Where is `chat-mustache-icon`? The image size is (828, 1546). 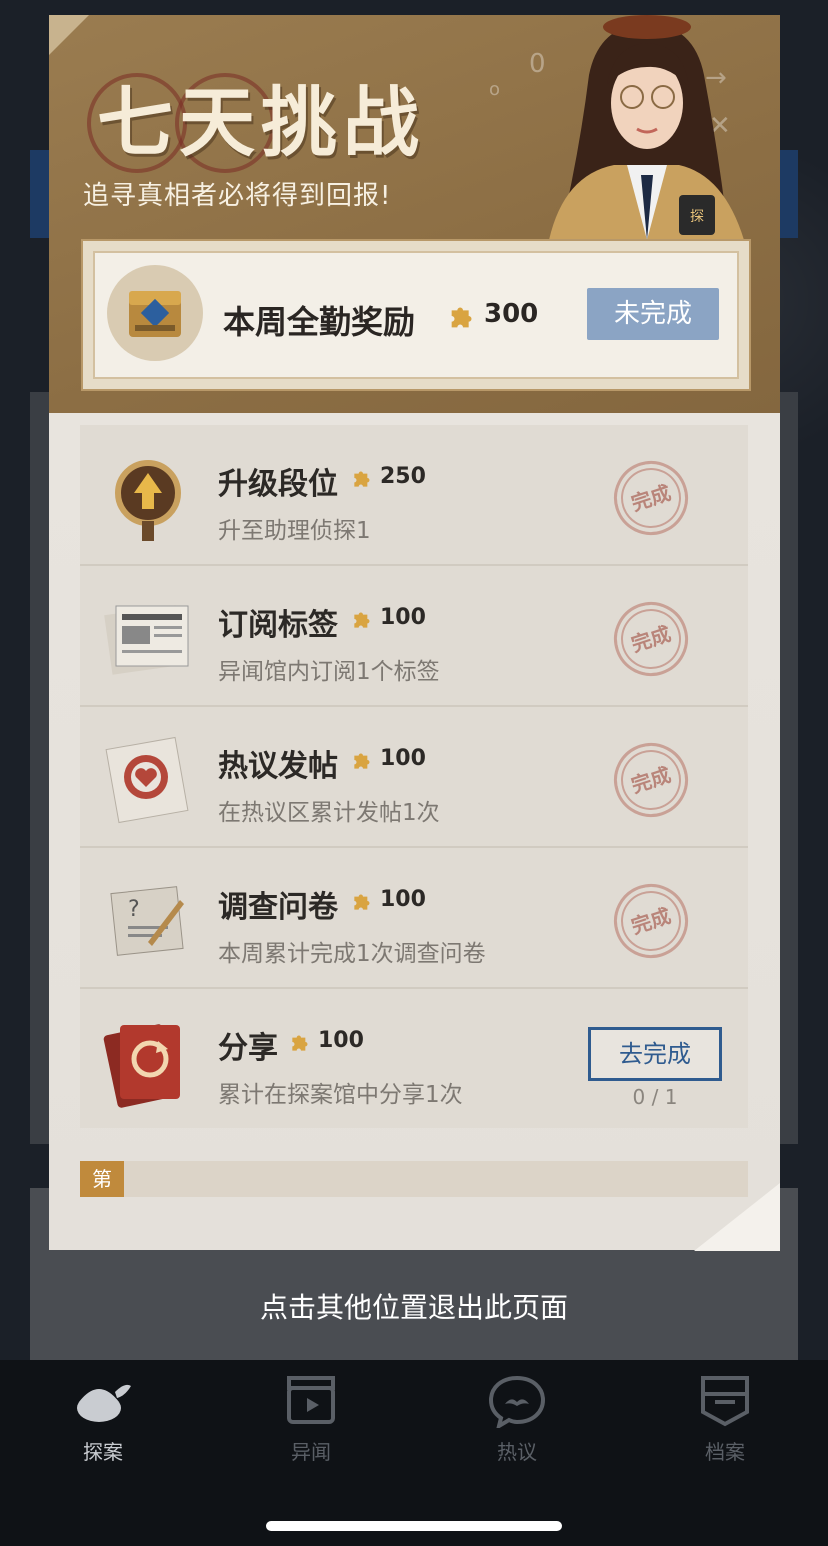 chat-mustache-icon is located at coordinates (517, 1401).